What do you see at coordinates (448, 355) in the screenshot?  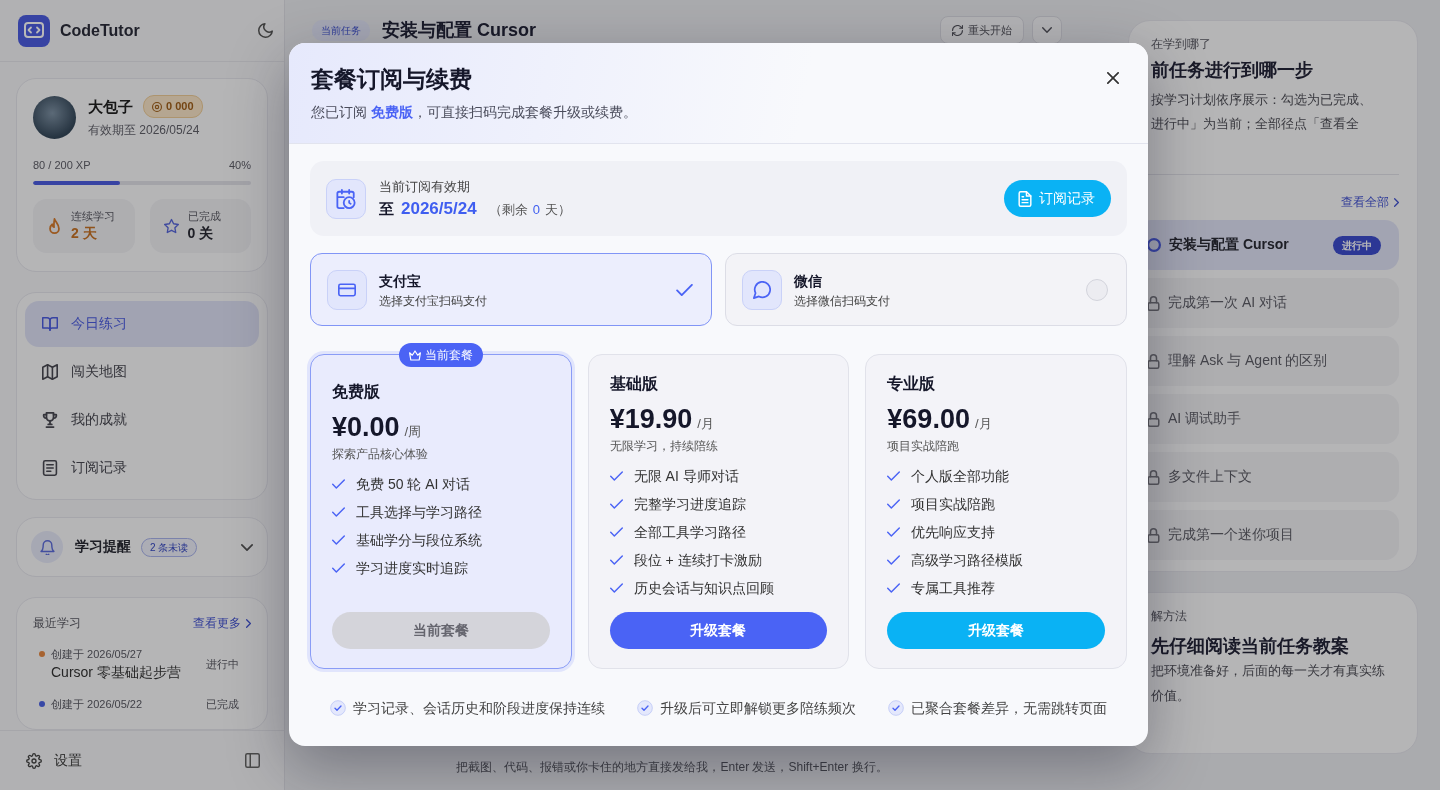 I see `badge-label: 当前套餐` at bounding box center [448, 355].